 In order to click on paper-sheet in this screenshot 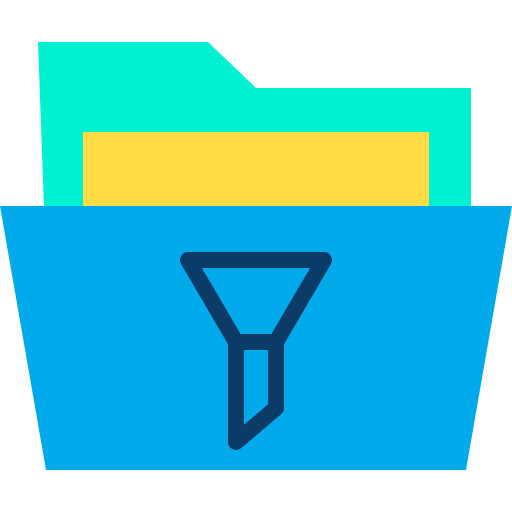, I will do `click(256, 170)`.